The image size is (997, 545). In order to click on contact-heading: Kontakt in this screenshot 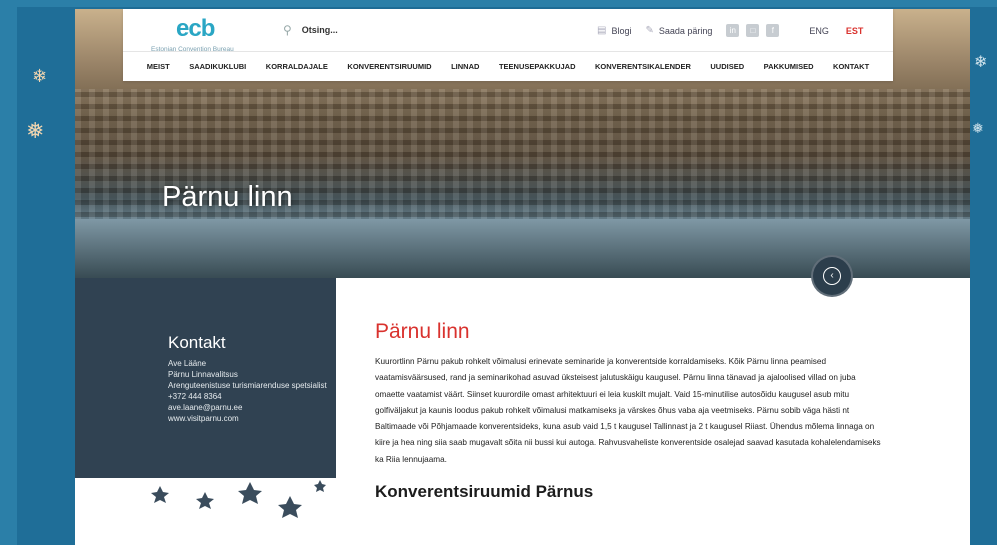, I will do `click(197, 342)`.